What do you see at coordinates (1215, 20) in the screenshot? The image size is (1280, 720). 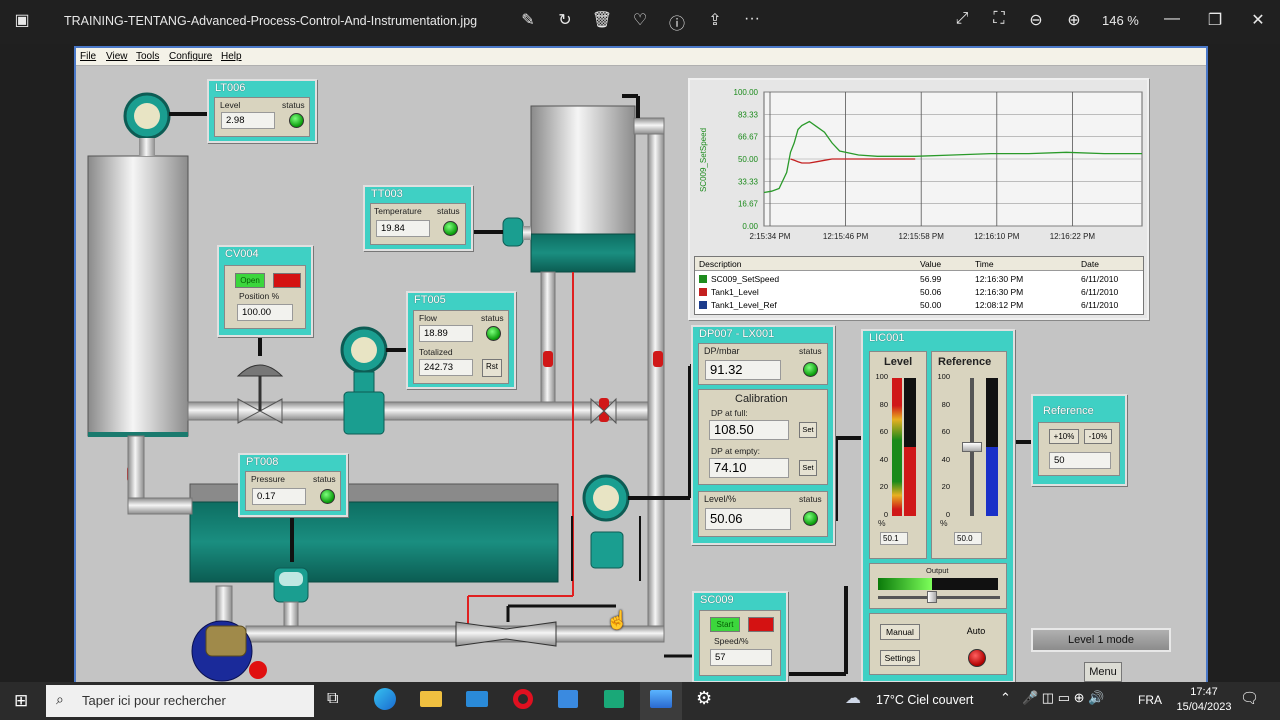 I see `maximize-icon: ❐` at bounding box center [1215, 20].